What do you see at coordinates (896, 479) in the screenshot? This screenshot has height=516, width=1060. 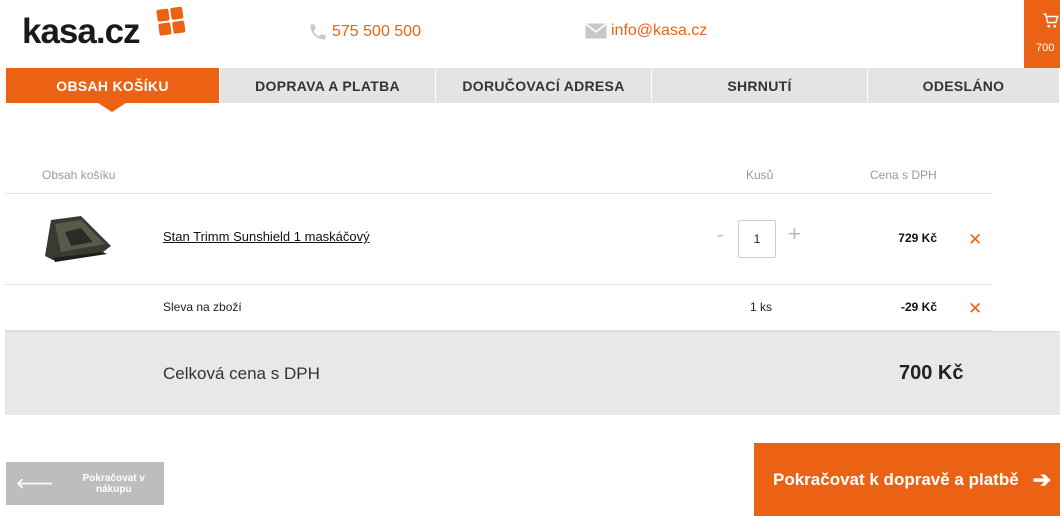 I see `continue-to-shipping-label: Pokračovat k dopravě a platbě` at bounding box center [896, 479].